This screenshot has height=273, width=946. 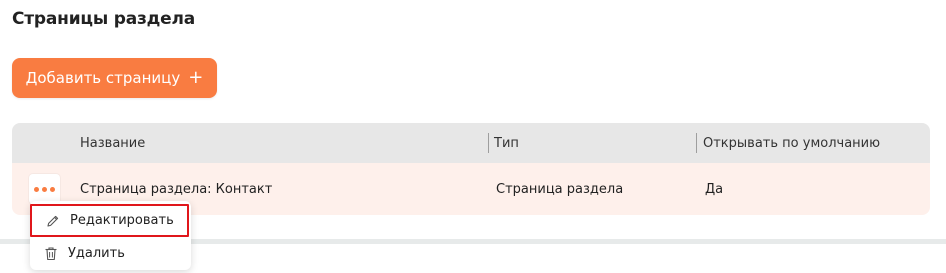 I want to click on cell-open-by-default: Да, so click(x=714, y=189).